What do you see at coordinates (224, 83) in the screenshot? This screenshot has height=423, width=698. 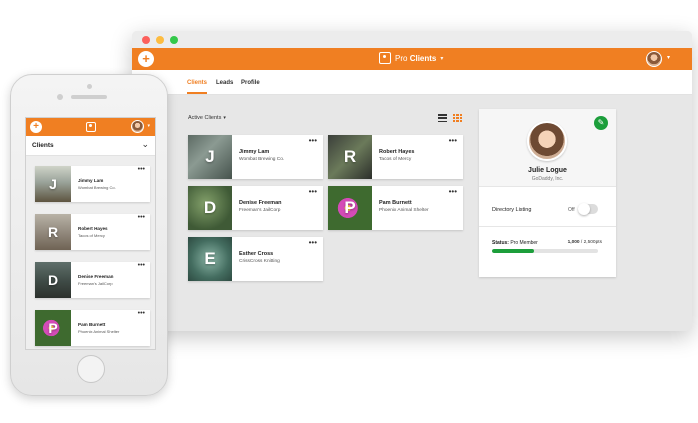 I see `tab-leads: Leads` at bounding box center [224, 83].